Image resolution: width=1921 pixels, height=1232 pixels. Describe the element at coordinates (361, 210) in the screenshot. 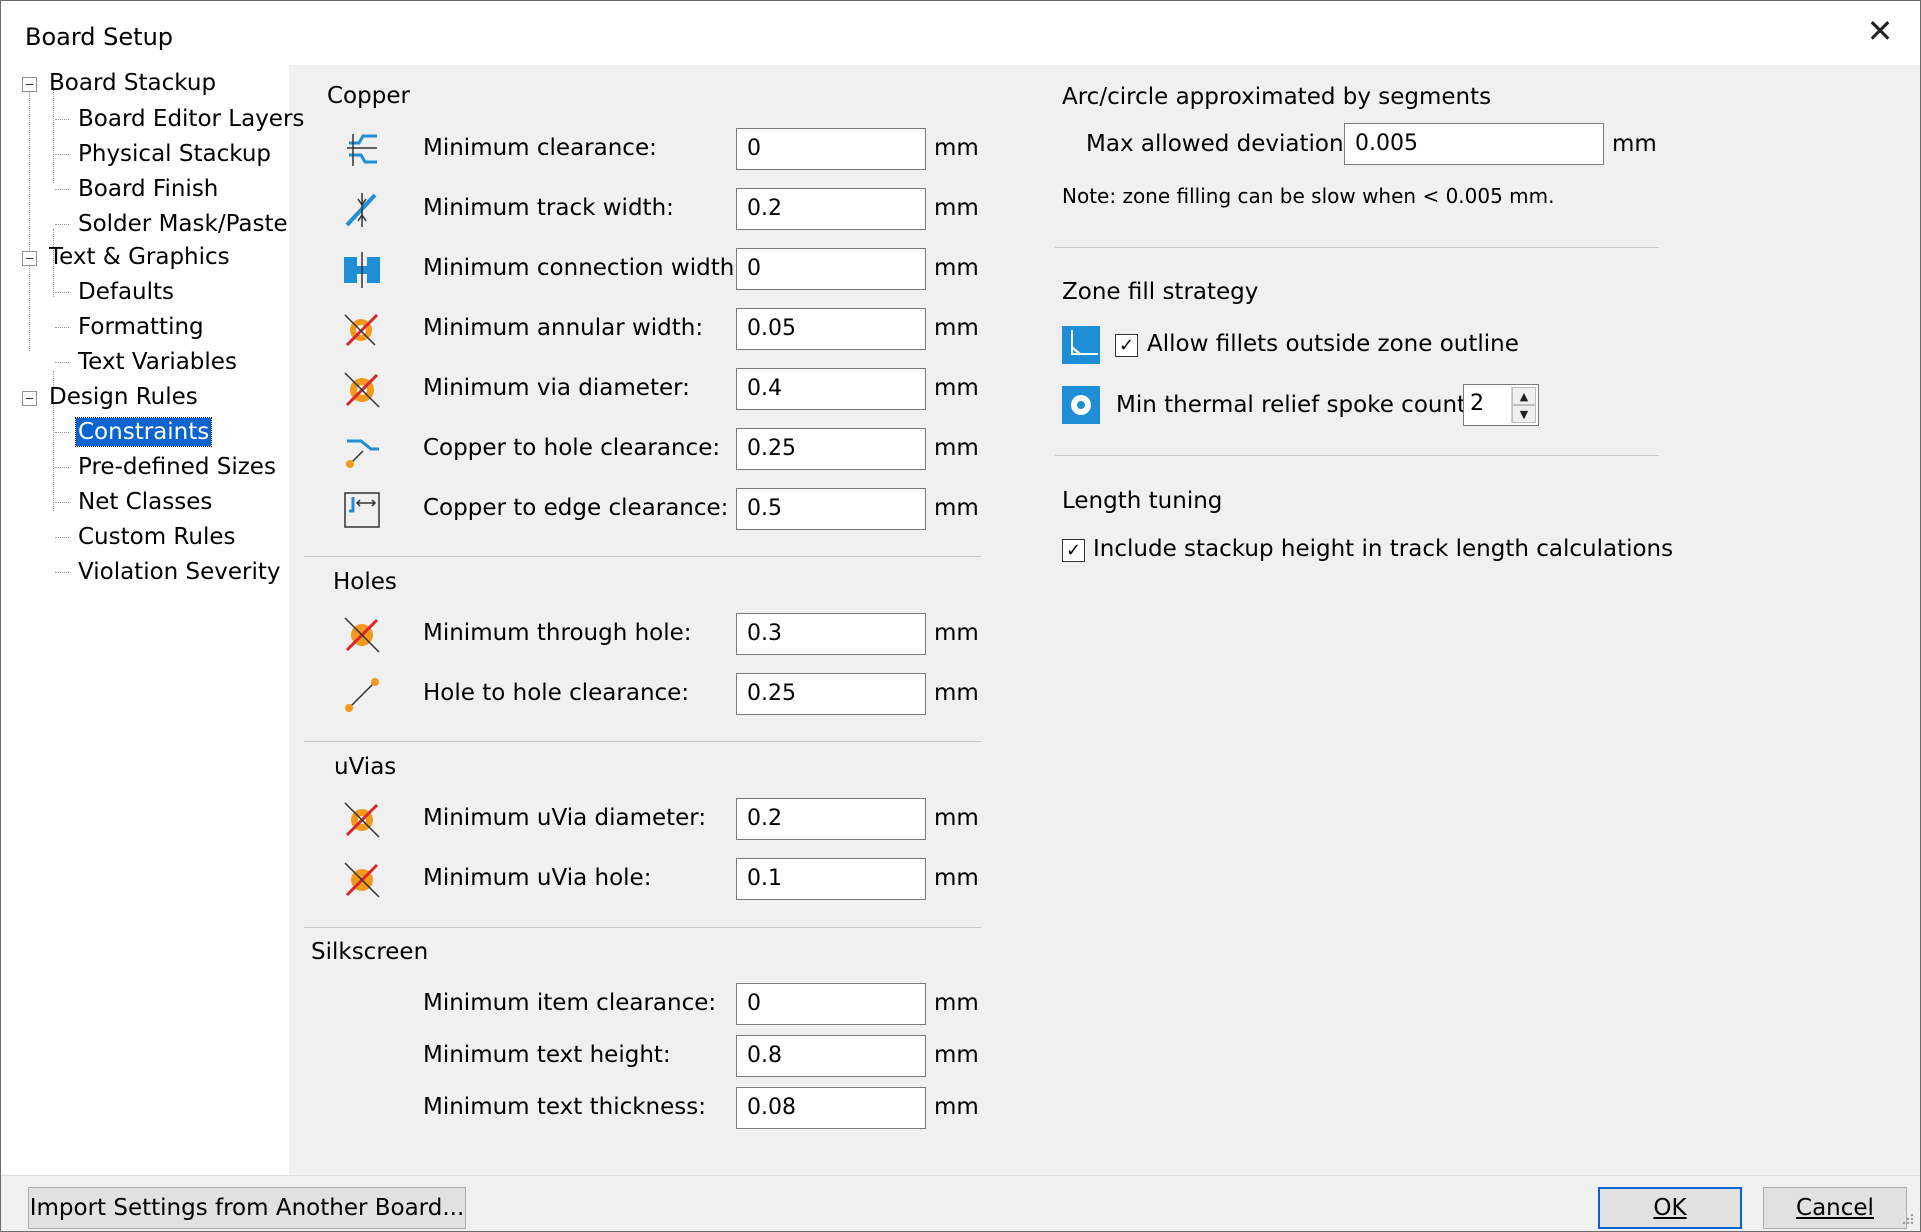

I see `track-width-icon` at that location.